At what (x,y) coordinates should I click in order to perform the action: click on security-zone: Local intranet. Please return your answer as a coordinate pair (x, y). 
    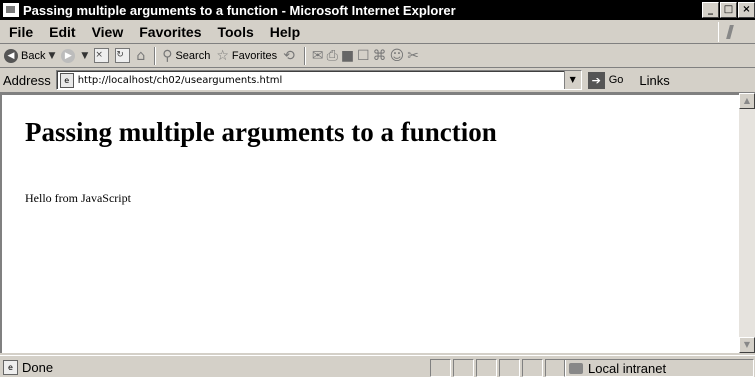
    Looking at the image, I should click on (659, 368).